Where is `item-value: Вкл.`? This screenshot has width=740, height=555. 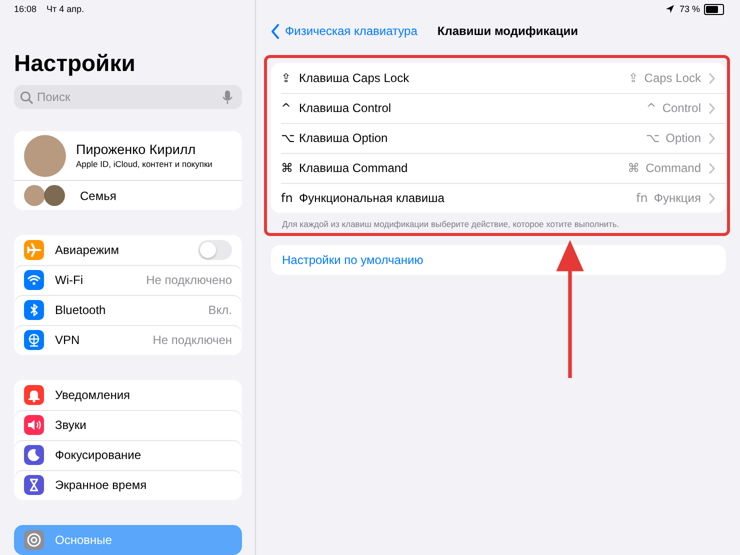 item-value: Вкл. is located at coordinates (220, 310).